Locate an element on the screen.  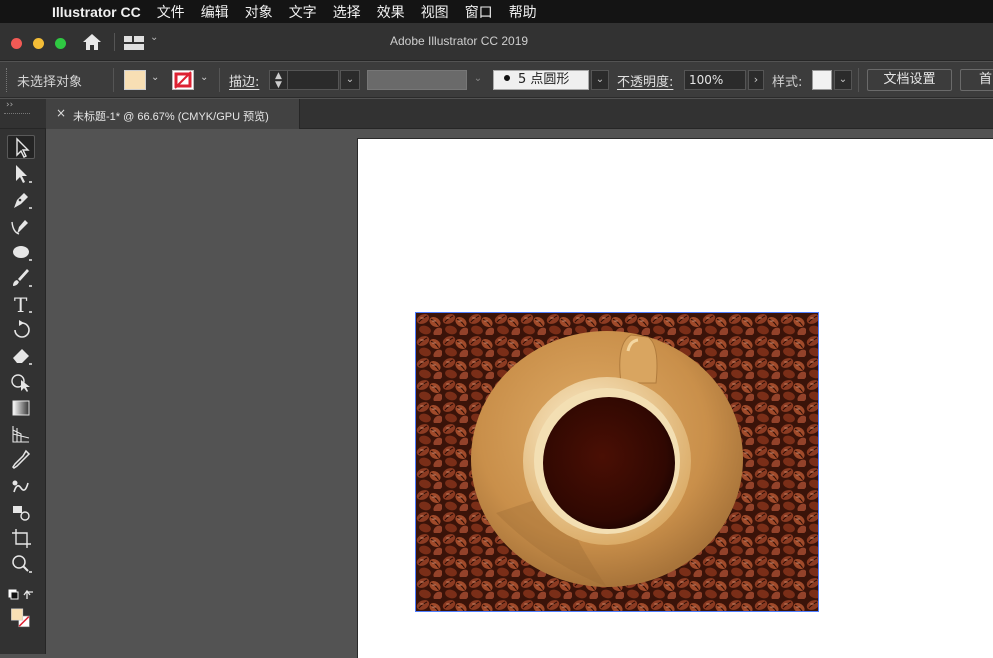
document-tab-bar: ›› × 未标题-1* @ 66.67% (CMYK/GPU 预览) is located at coordinates (496, 114).